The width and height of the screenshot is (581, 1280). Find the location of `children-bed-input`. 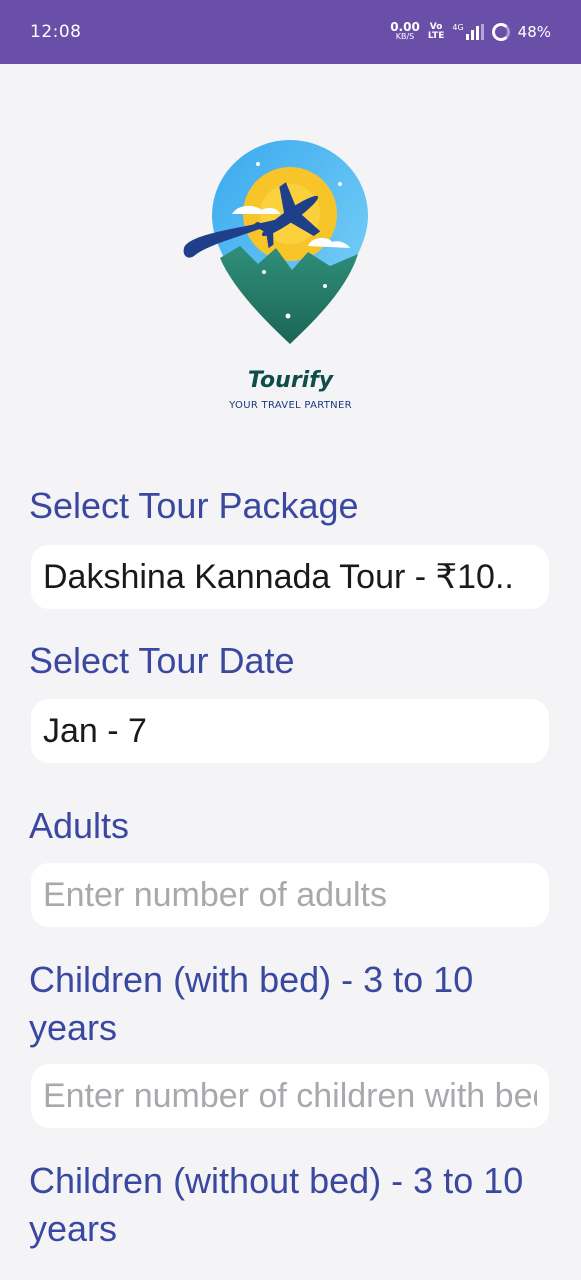

children-bed-input is located at coordinates (290, 1096).